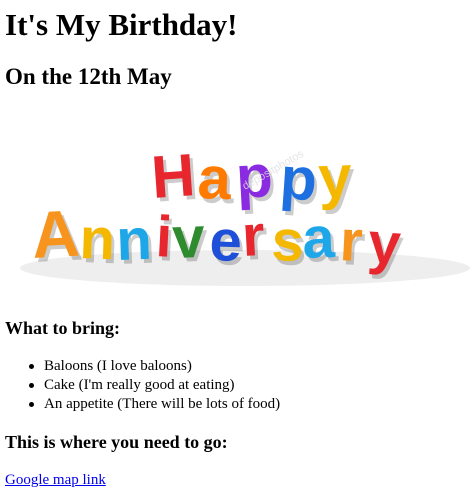 The image size is (476, 501). I want to click on page-title: It's My Birthday!, so click(121, 24).